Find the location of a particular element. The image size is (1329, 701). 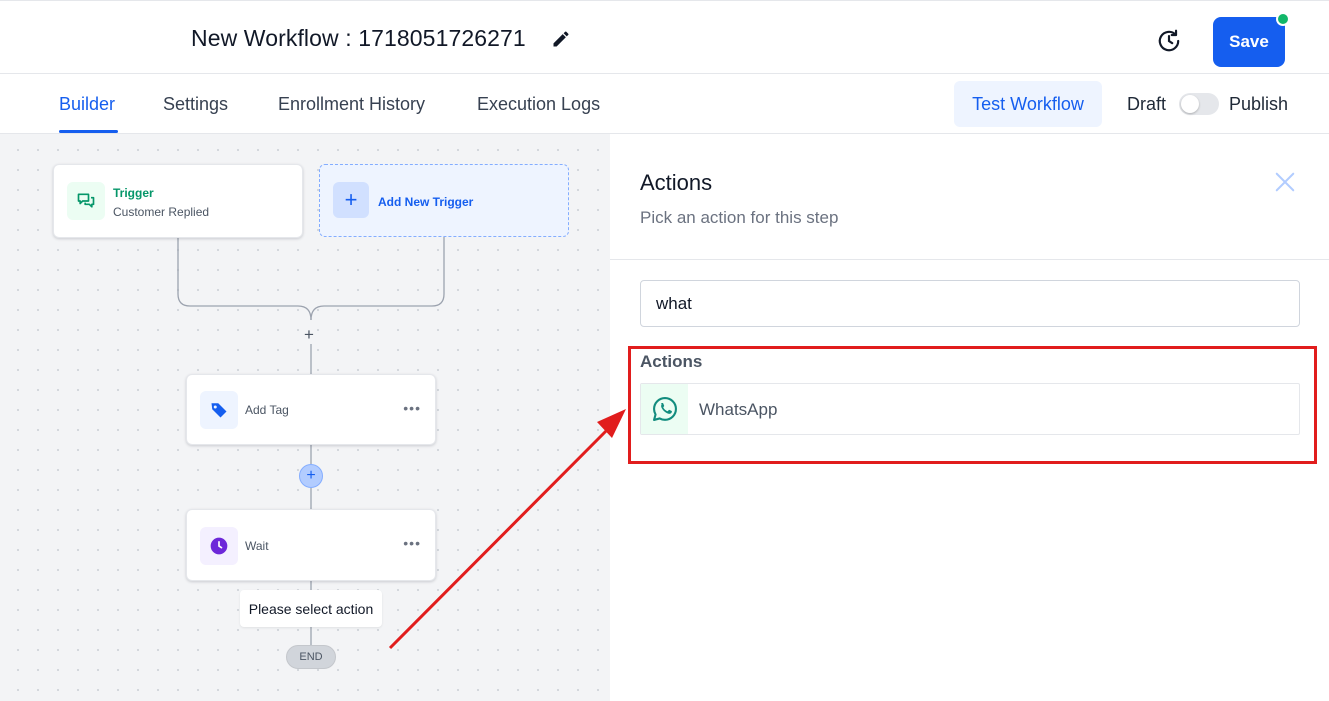

whatsapp-icon is located at coordinates (664, 409).